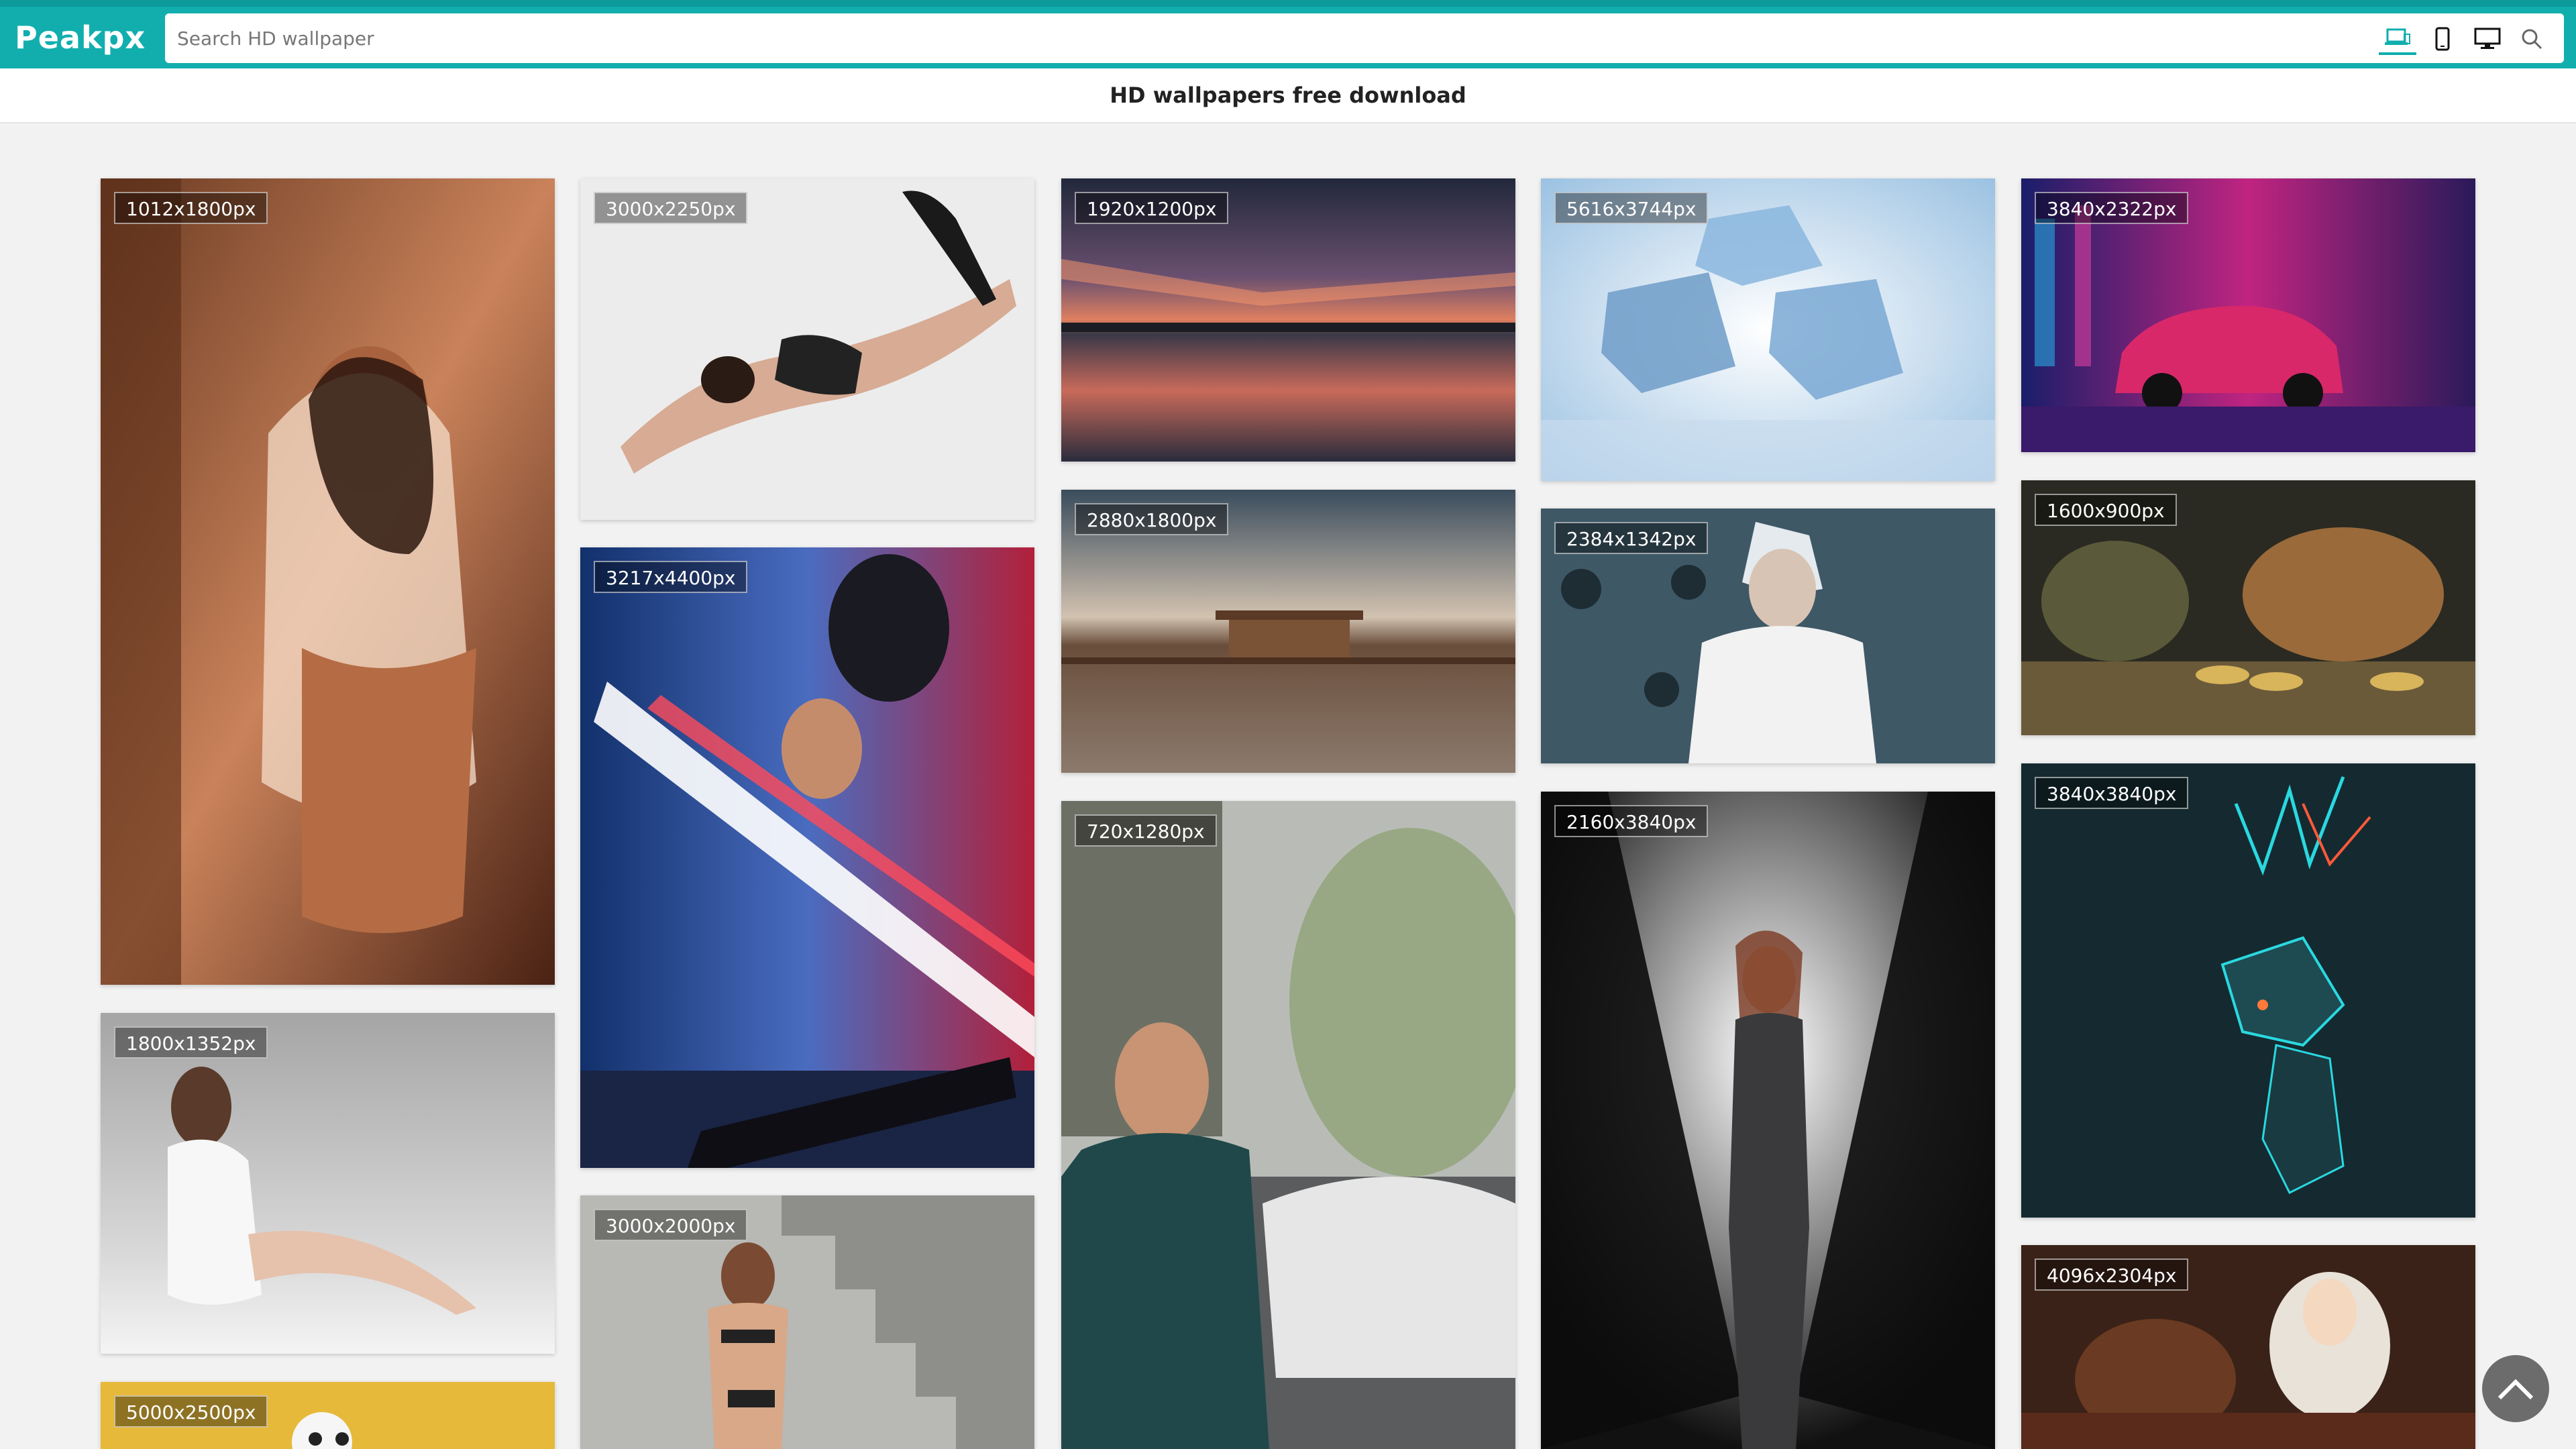 This screenshot has width=2576, height=1449. What do you see at coordinates (2487, 39) in the screenshot?
I see `desktop-icon` at bounding box center [2487, 39].